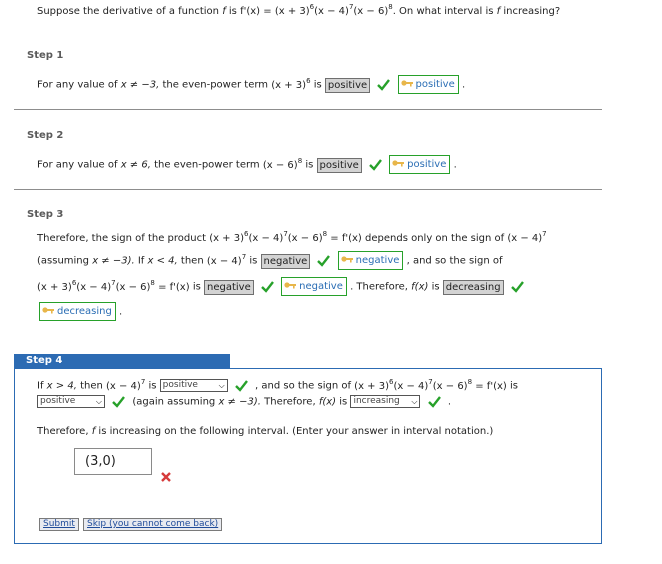  What do you see at coordinates (153, 524) in the screenshot?
I see `skip-button: Skip (you cannot come back)` at bounding box center [153, 524].